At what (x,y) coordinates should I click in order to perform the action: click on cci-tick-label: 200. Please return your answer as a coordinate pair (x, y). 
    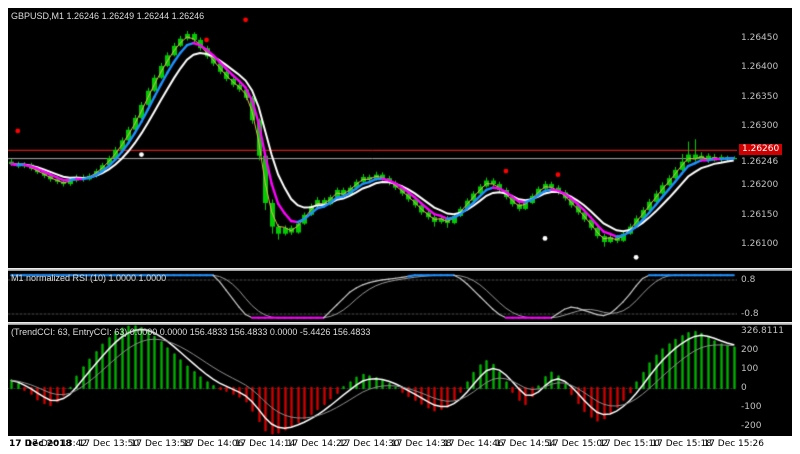
    Looking at the image, I should click on (750, 350).